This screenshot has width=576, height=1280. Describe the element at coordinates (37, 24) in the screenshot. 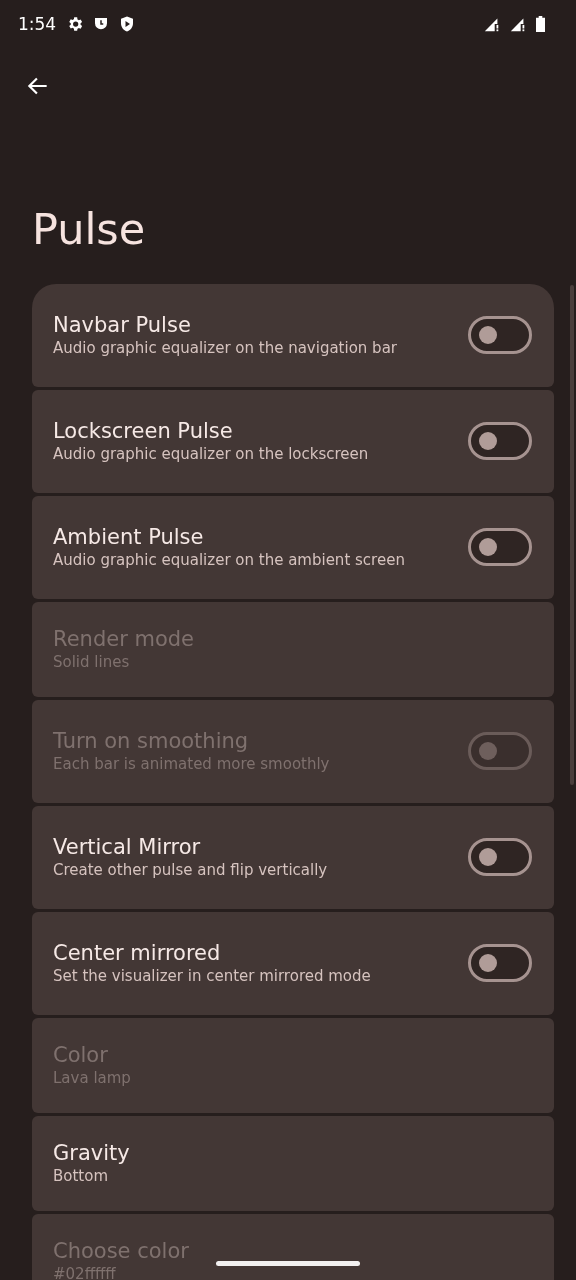

I see `status-time: 1:54` at that location.